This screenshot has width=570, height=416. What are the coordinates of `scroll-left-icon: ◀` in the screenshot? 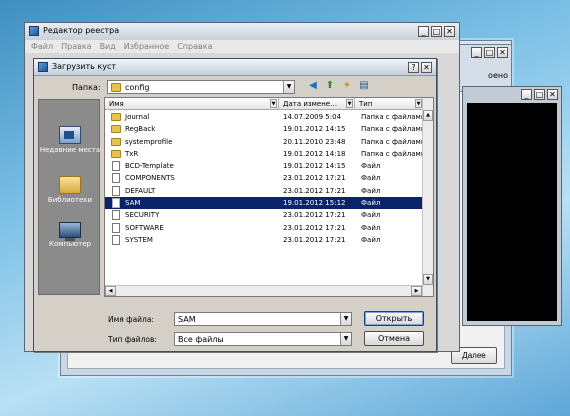 It's located at (110, 291).